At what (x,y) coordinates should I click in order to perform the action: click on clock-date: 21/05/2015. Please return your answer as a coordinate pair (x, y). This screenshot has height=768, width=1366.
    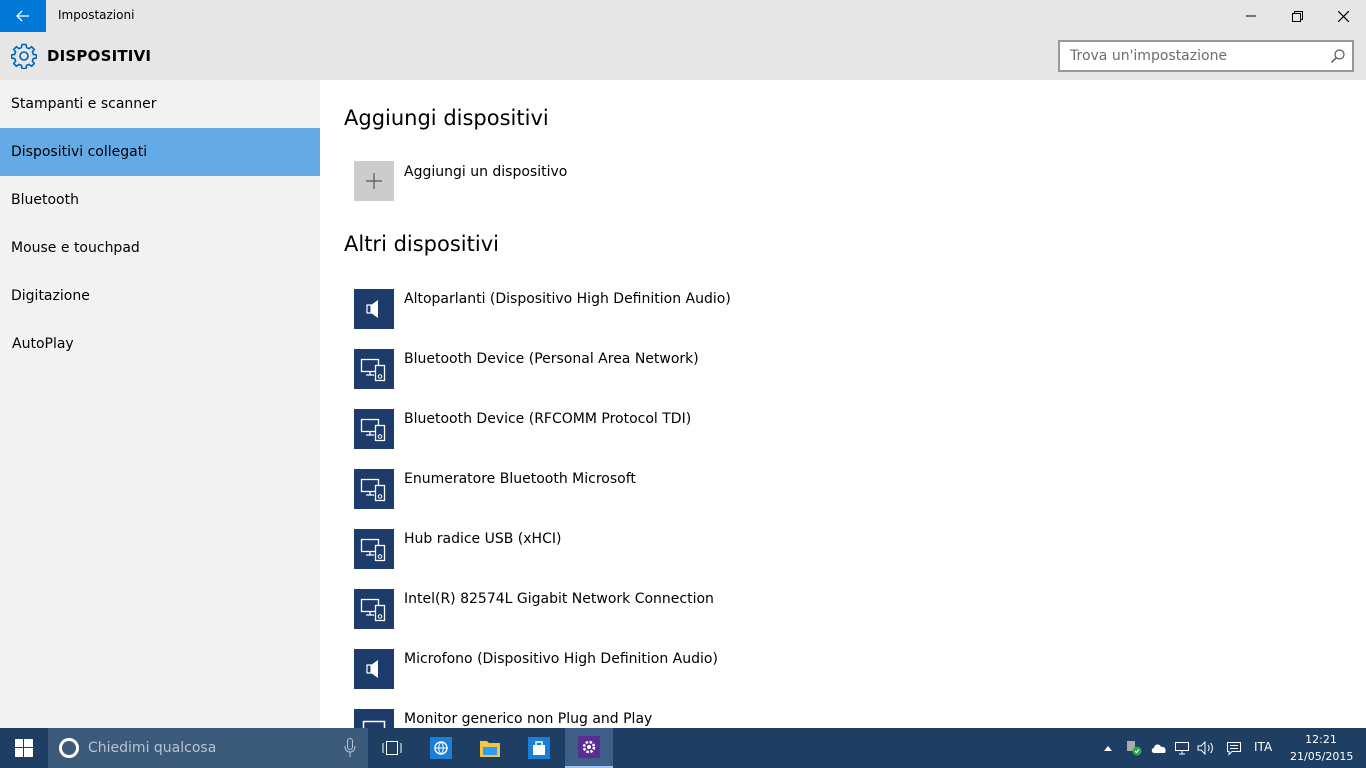
    Looking at the image, I should click on (1322, 756).